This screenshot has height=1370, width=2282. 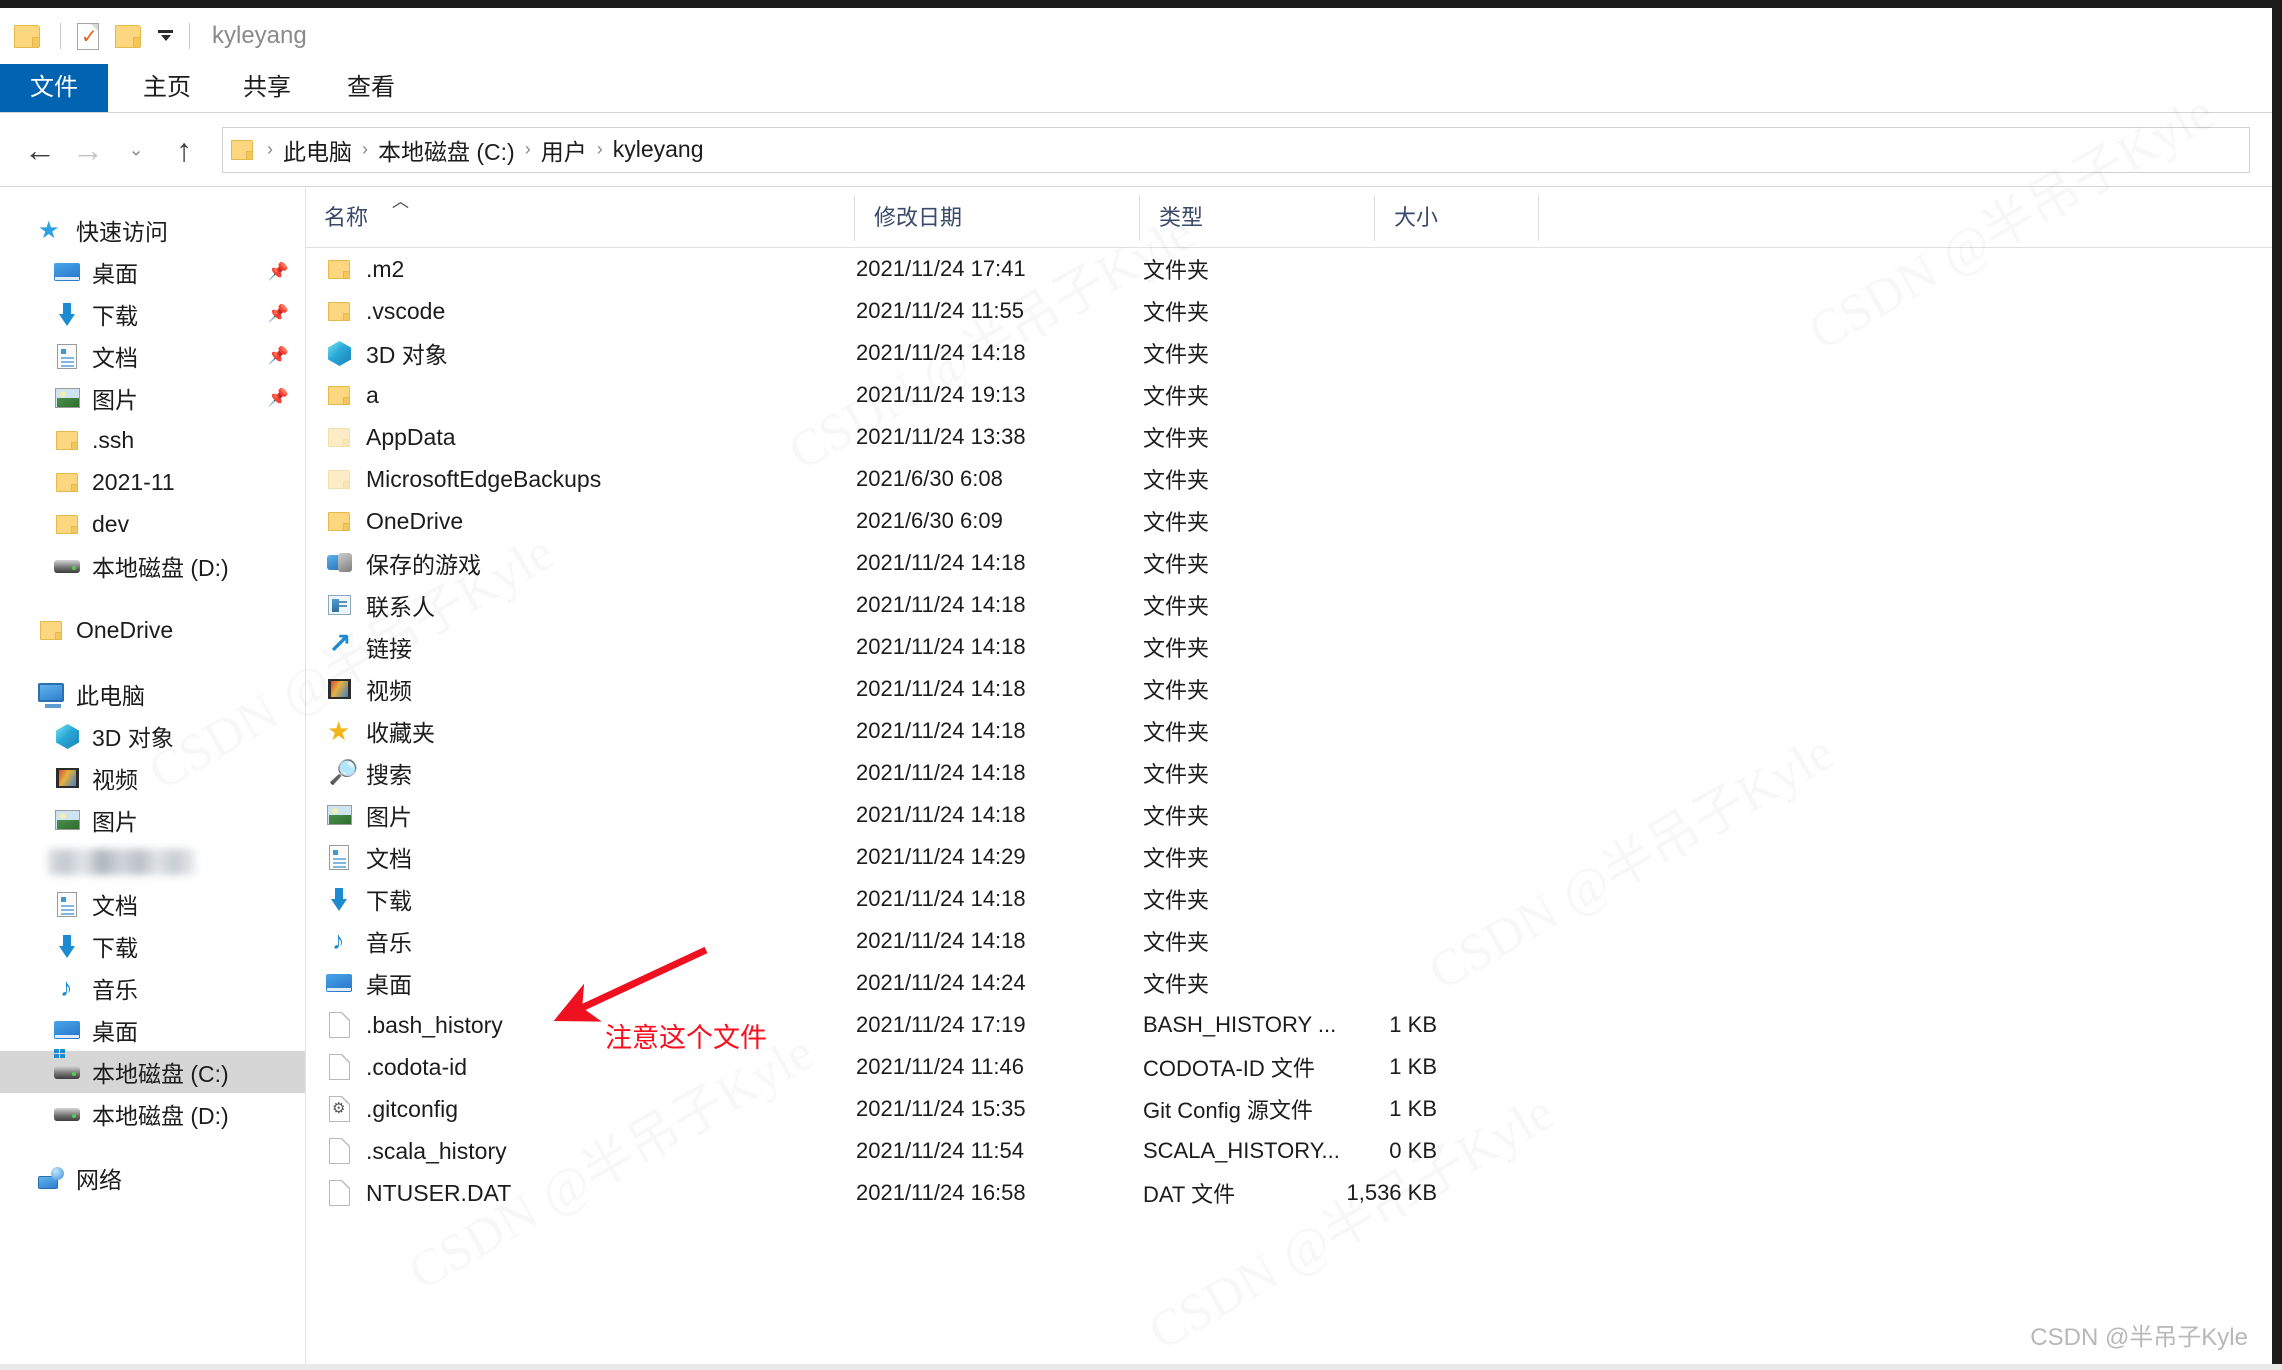 I want to click on table-row: .vscode 2021/11/24 11:55 文件夹, so click(x=1289, y=311).